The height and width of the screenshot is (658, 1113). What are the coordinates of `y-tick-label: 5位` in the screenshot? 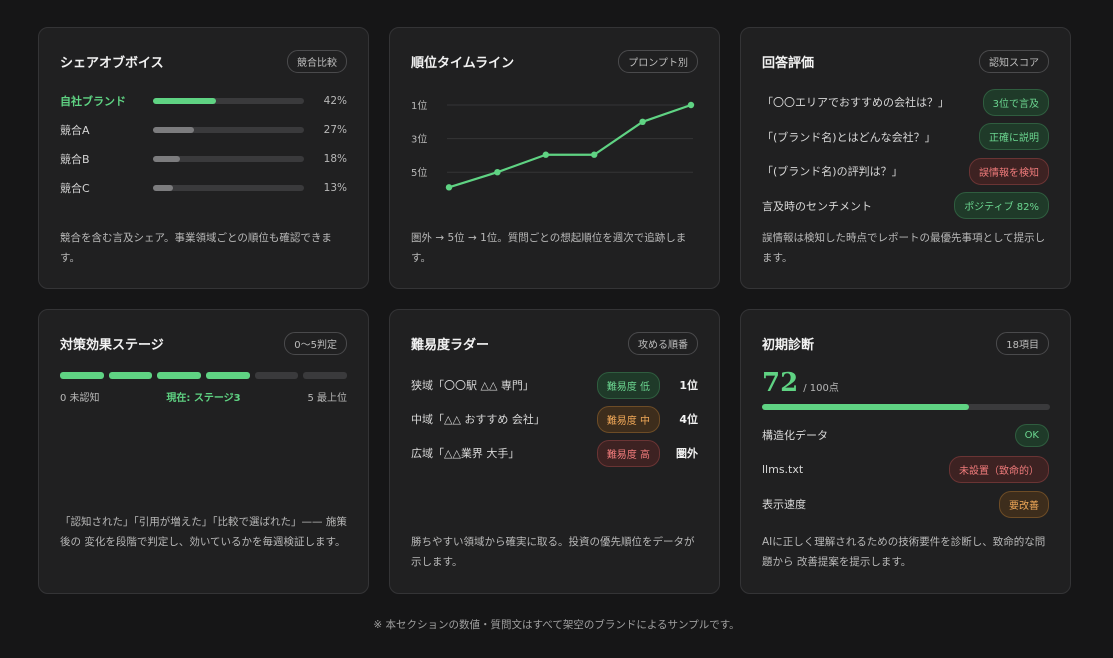 It's located at (419, 172).